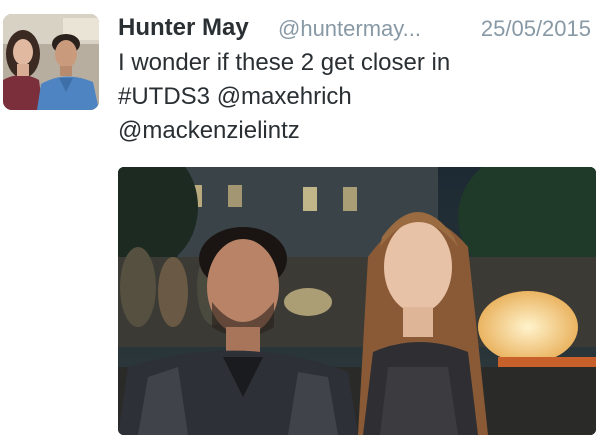 The image size is (599, 441). I want to click on tweet-header: Hunter May @huntermay... 25/05/2015, so click(357, 29).